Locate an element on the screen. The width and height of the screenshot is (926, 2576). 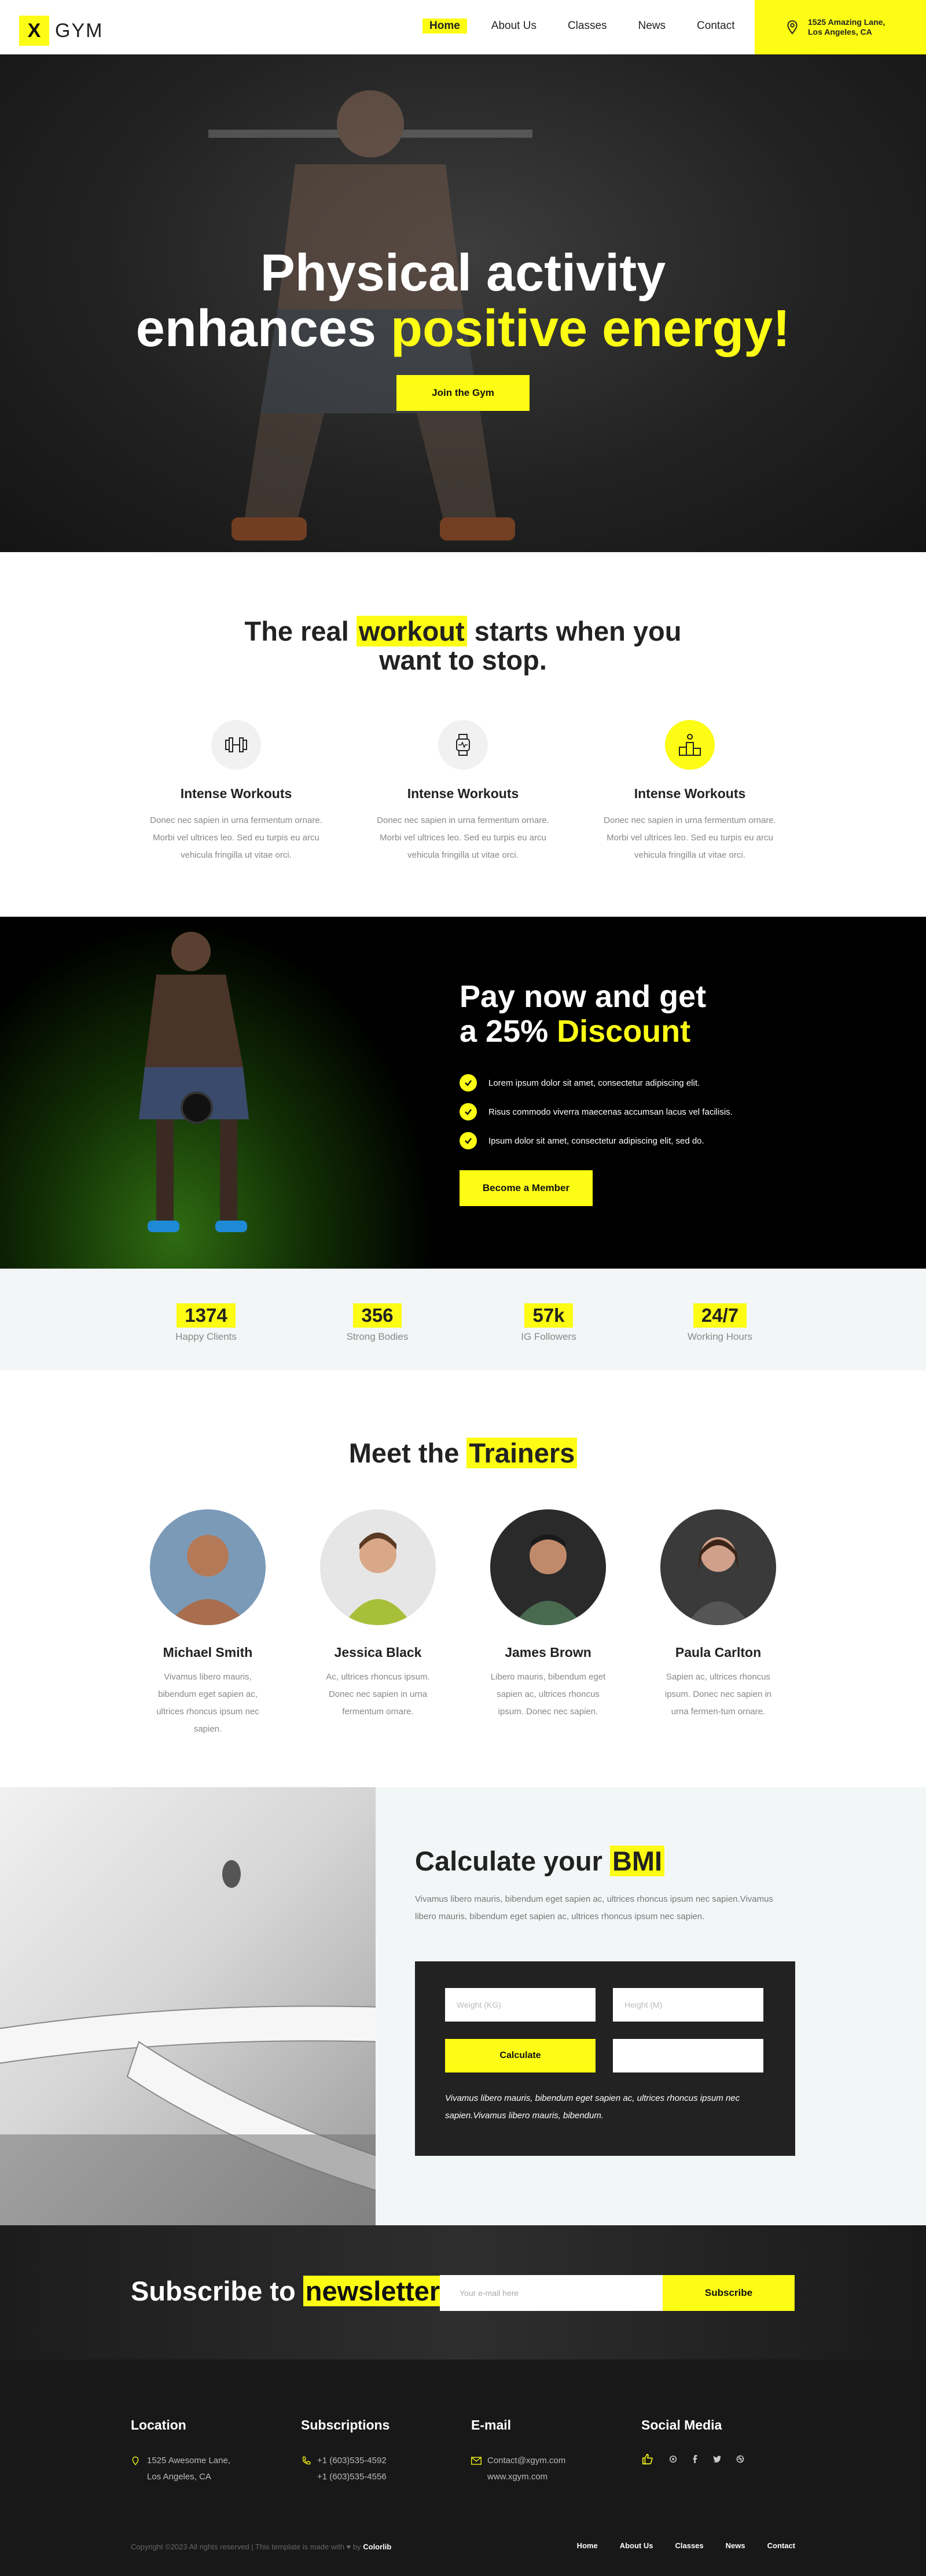
nav-classes: Classes is located at coordinates (587, 27).